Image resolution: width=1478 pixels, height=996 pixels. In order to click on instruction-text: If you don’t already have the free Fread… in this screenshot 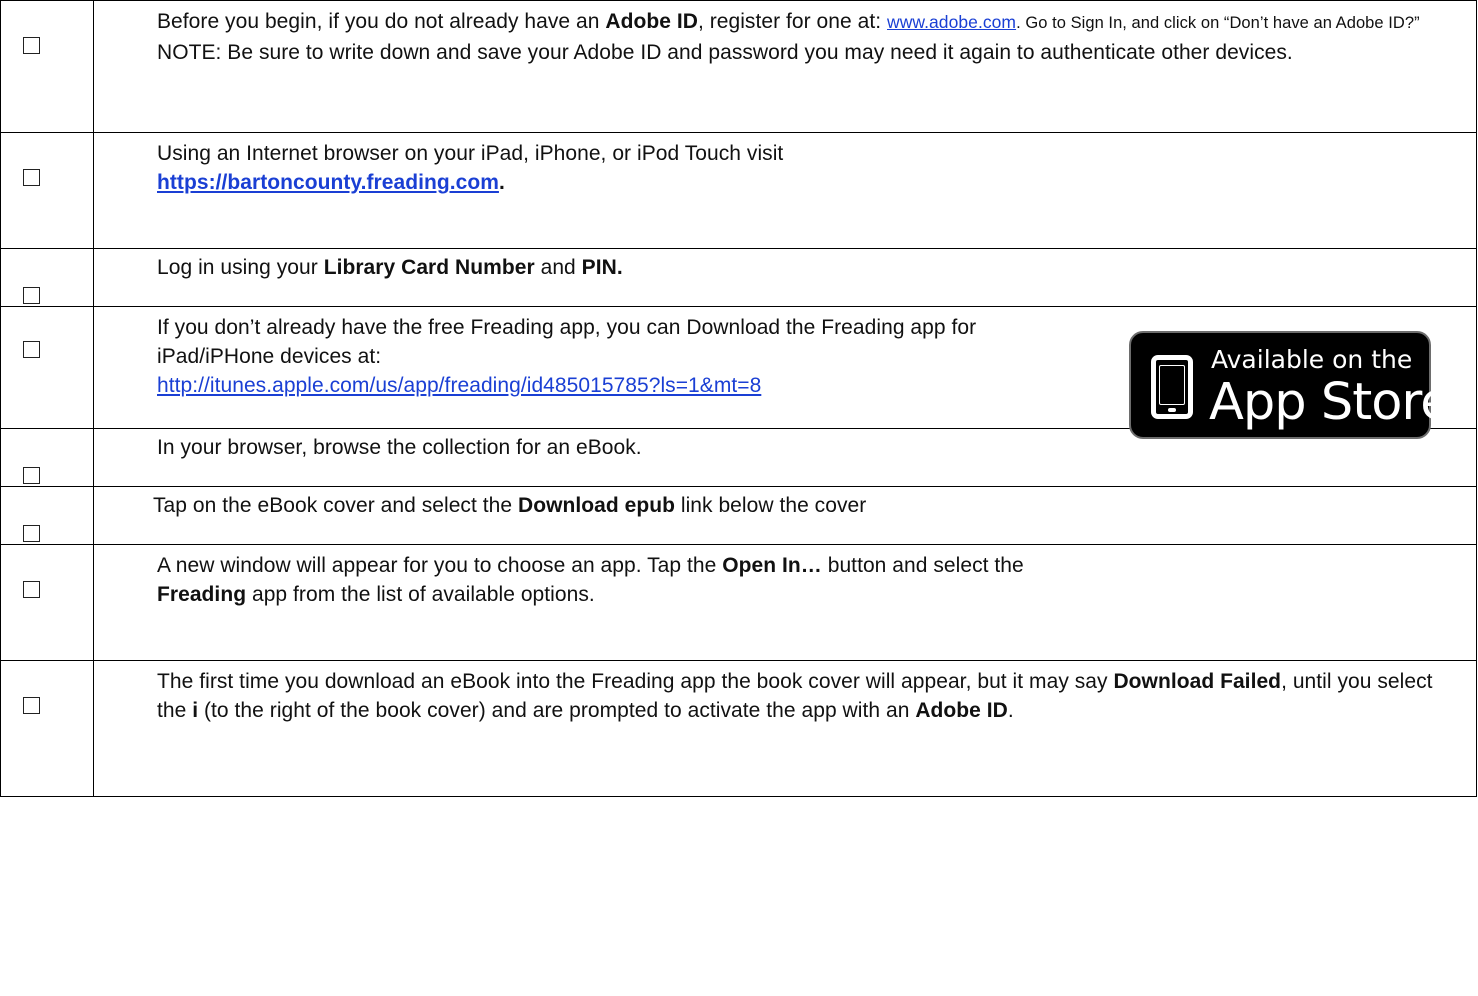, I will do `click(657, 356)`.